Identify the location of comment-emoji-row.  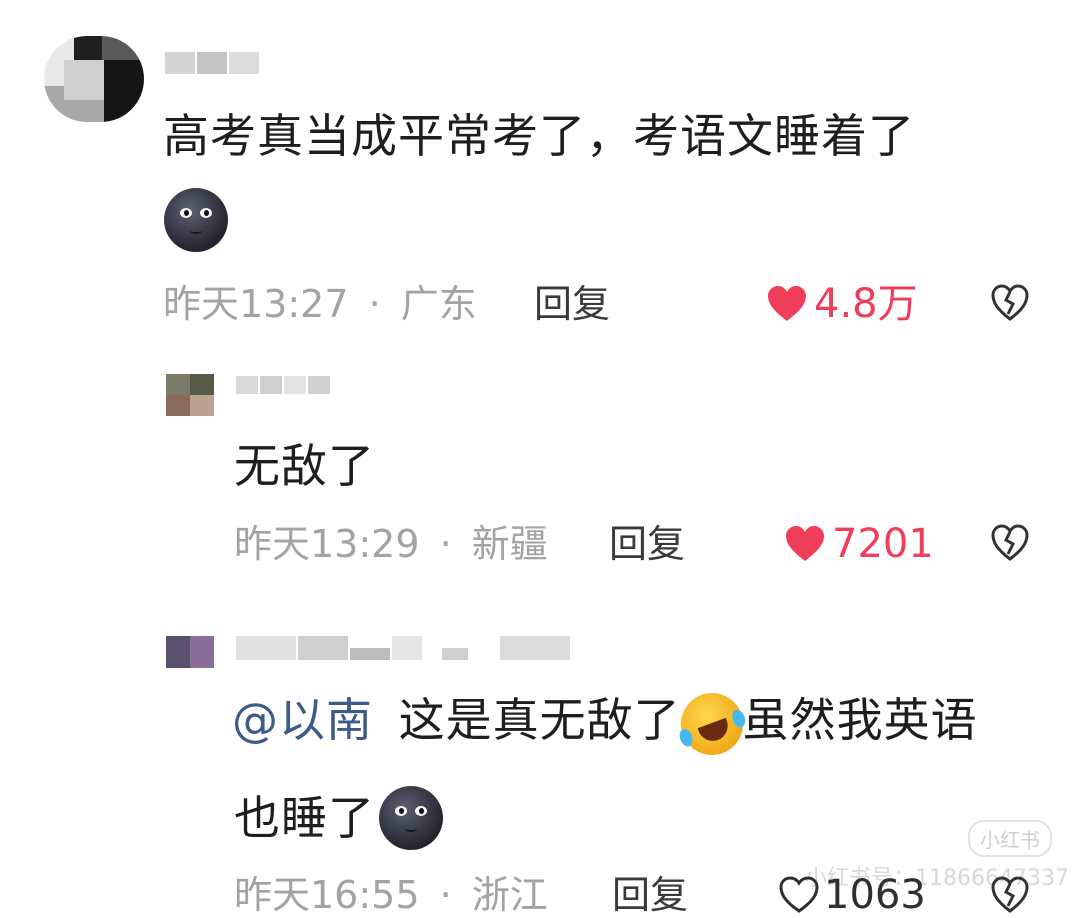
(196, 220).